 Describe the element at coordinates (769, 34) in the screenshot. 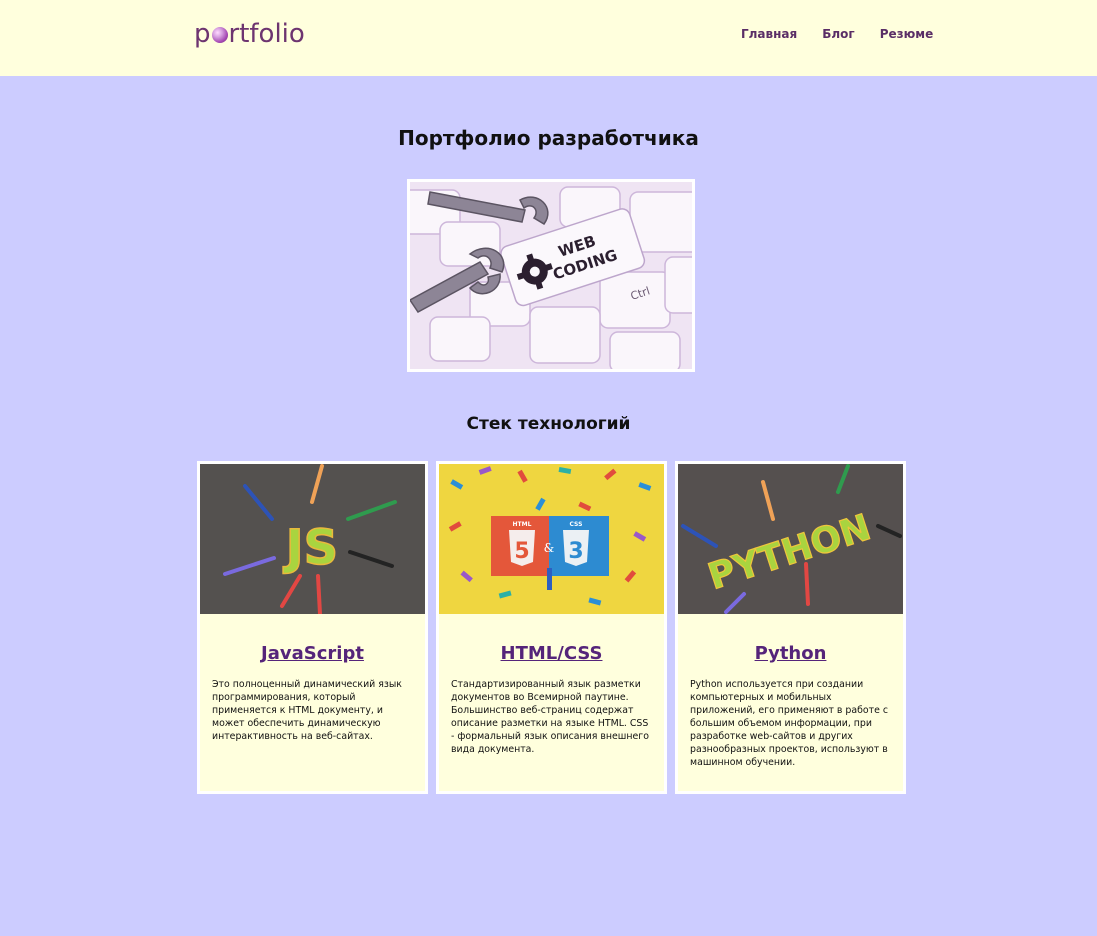

I see `nav-link-home: Главная` at that location.